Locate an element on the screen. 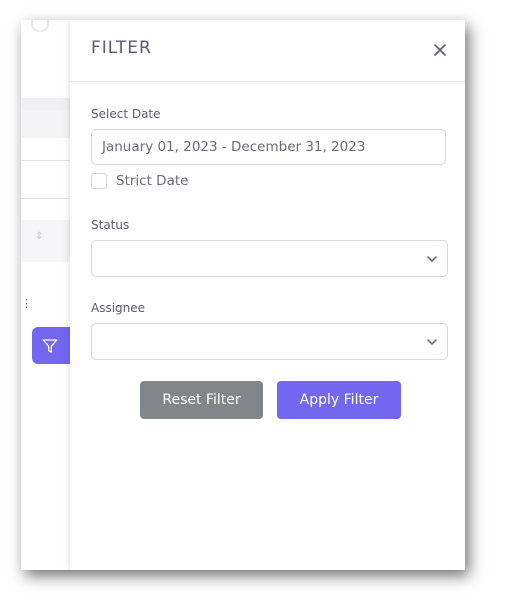 The width and height of the screenshot is (507, 612). assignee-select is located at coordinates (269, 341).